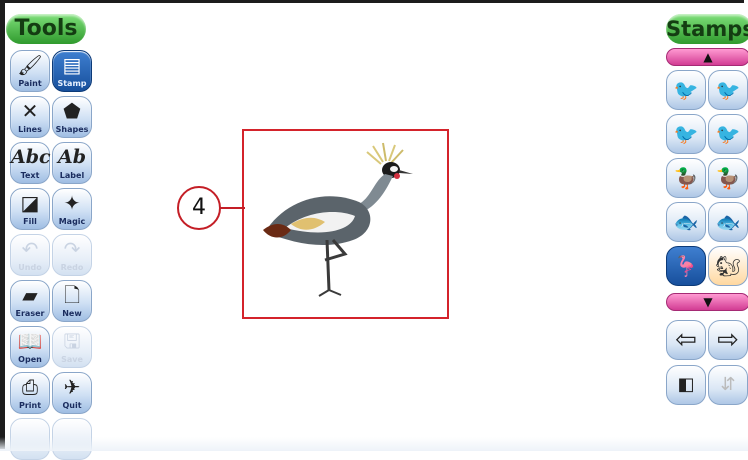 The image size is (748, 460). Describe the element at coordinates (72, 129) in the screenshot. I see `tool-label: Shapes` at that location.